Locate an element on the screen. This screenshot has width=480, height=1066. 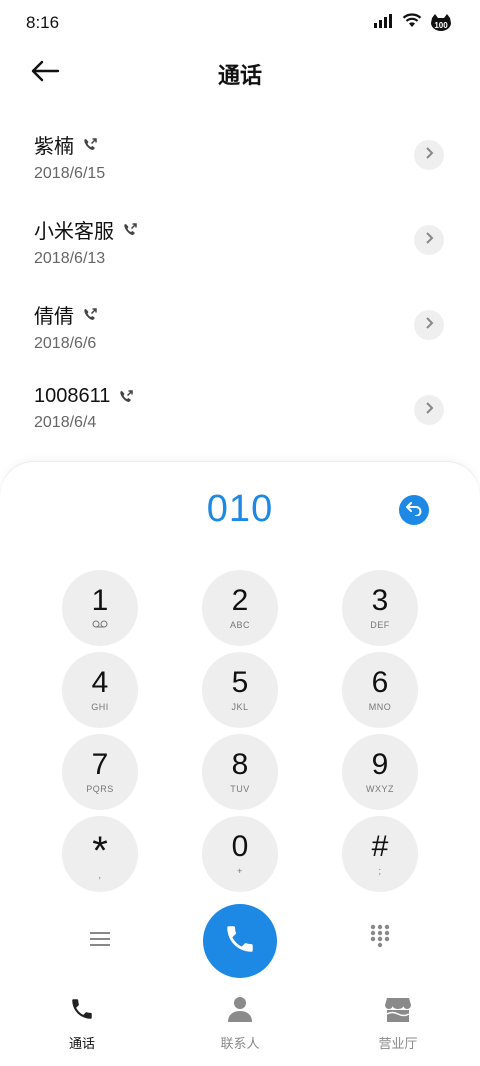
key-5: 5 JKL is located at coordinates (240, 690).